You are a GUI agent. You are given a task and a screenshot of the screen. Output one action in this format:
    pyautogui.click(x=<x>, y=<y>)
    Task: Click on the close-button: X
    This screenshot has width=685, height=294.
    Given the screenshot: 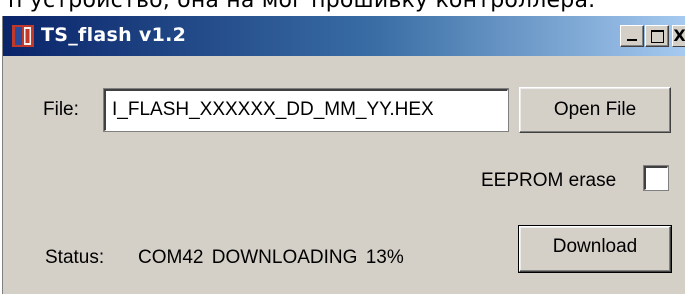 What is the action you would take?
    pyautogui.click(x=678, y=36)
    